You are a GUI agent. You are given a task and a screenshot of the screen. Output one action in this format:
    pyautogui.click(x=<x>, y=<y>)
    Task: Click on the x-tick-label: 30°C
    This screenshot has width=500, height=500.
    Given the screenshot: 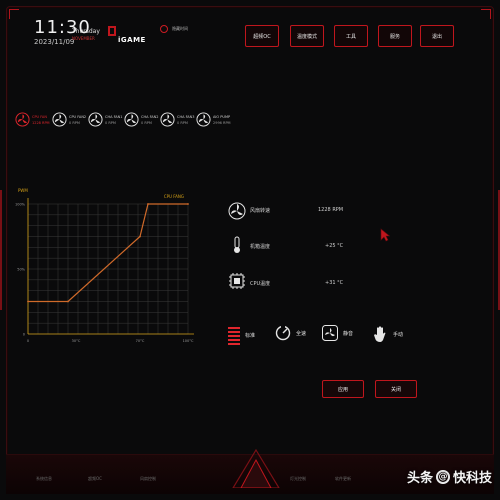 What is the action you would take?
    pyautogui.click(x=76, y=341)
    